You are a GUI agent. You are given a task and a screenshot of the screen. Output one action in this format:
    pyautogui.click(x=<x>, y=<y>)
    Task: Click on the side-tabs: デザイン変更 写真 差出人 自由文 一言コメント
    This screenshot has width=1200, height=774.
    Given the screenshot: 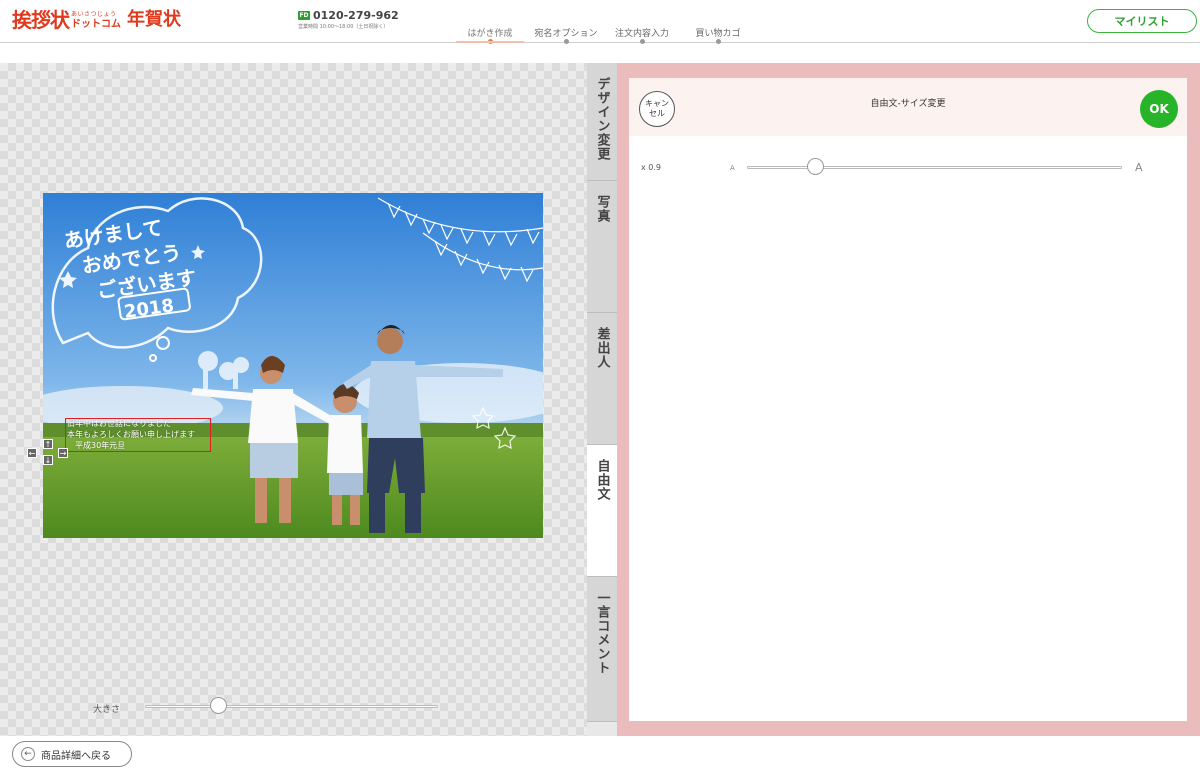 What is the action you would take?
    pyautogui.click(x=602, y=399)
    